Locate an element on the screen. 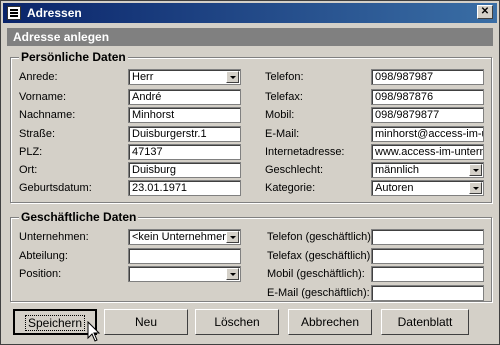 The height and width of the screenshot is (345, 500). vorname-field: André is located at coordinates (184, 97).